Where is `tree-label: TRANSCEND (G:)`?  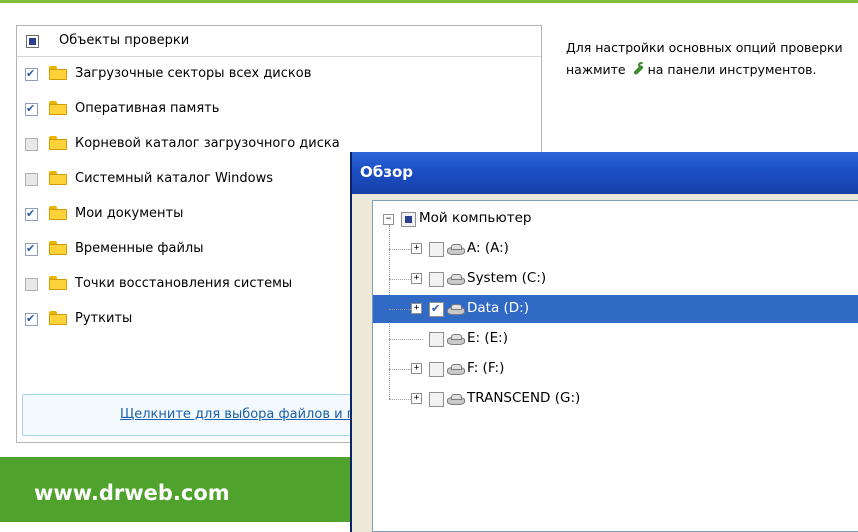 tree-label: TRANSCEND (G:) is located at coordinates (524, 398).